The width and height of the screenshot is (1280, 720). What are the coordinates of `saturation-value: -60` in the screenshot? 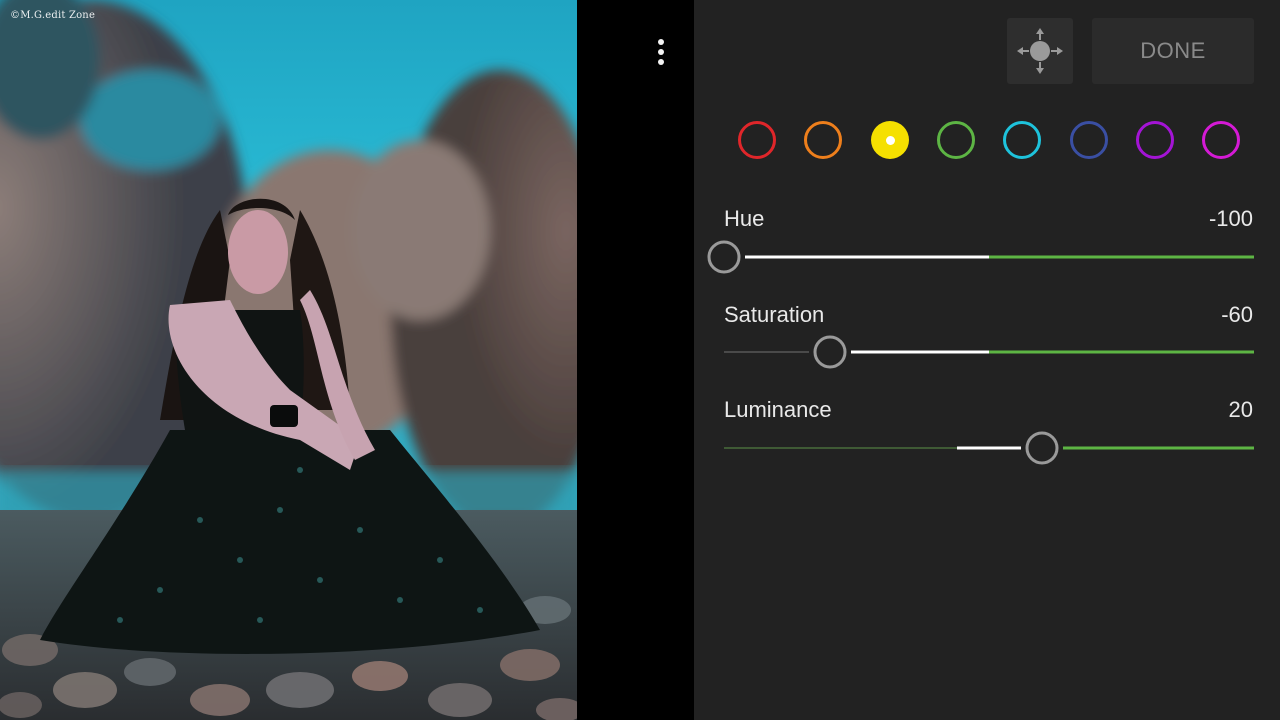 It's located at (1237, 314).